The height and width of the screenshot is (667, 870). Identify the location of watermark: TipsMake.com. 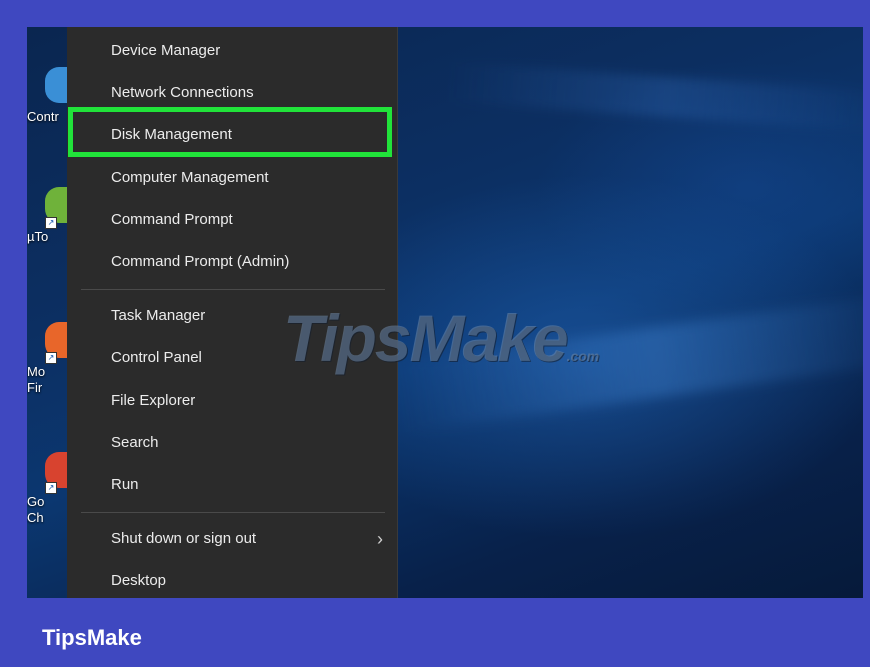
(441, 338).